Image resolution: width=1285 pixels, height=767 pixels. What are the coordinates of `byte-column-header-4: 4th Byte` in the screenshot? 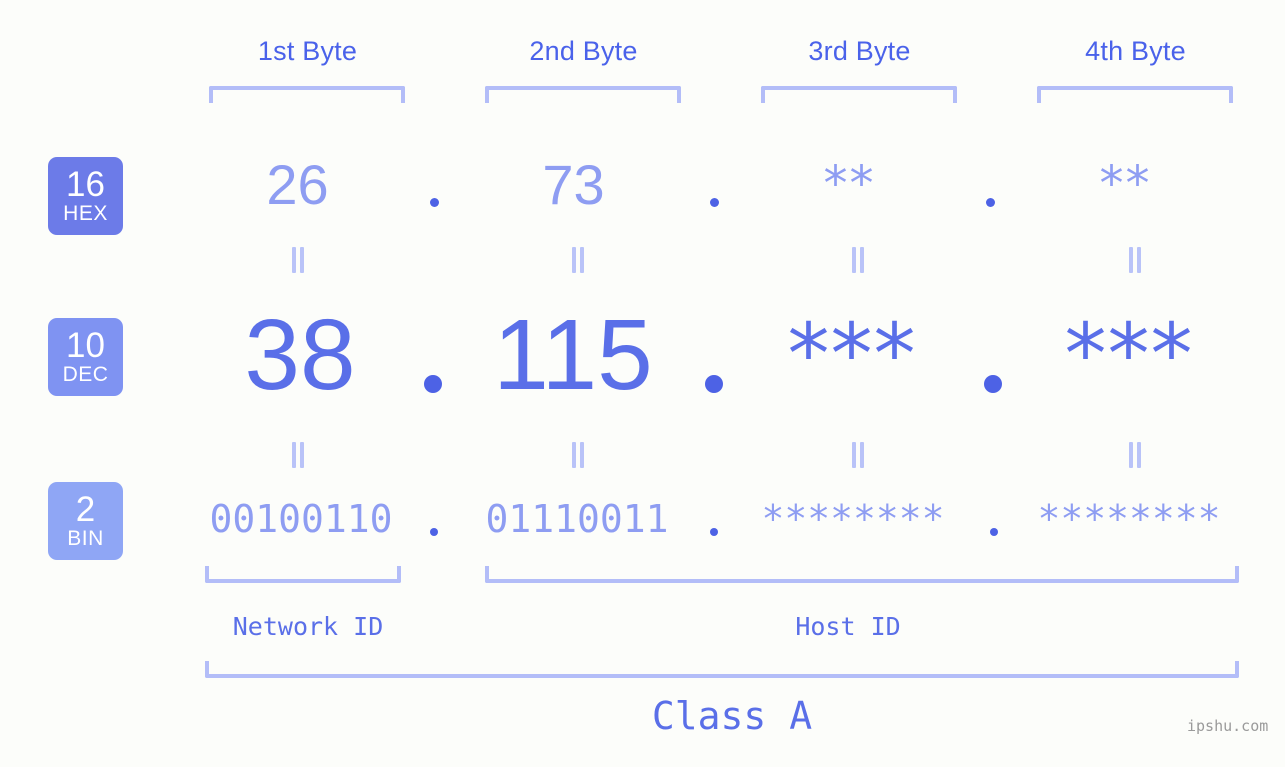 It's located at (1135, 51).